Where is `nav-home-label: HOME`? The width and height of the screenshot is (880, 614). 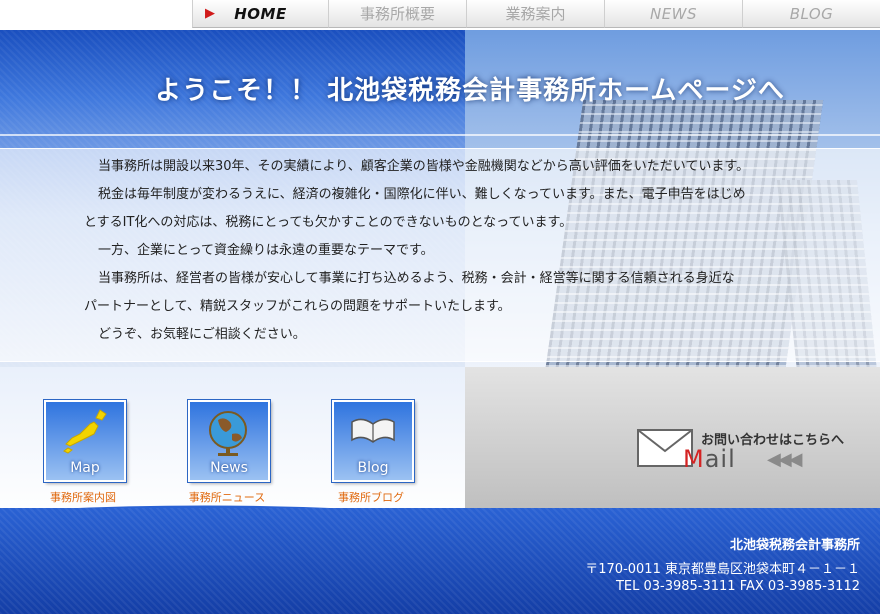
nav-home-label: HOME is located at coordinates (260, 14).